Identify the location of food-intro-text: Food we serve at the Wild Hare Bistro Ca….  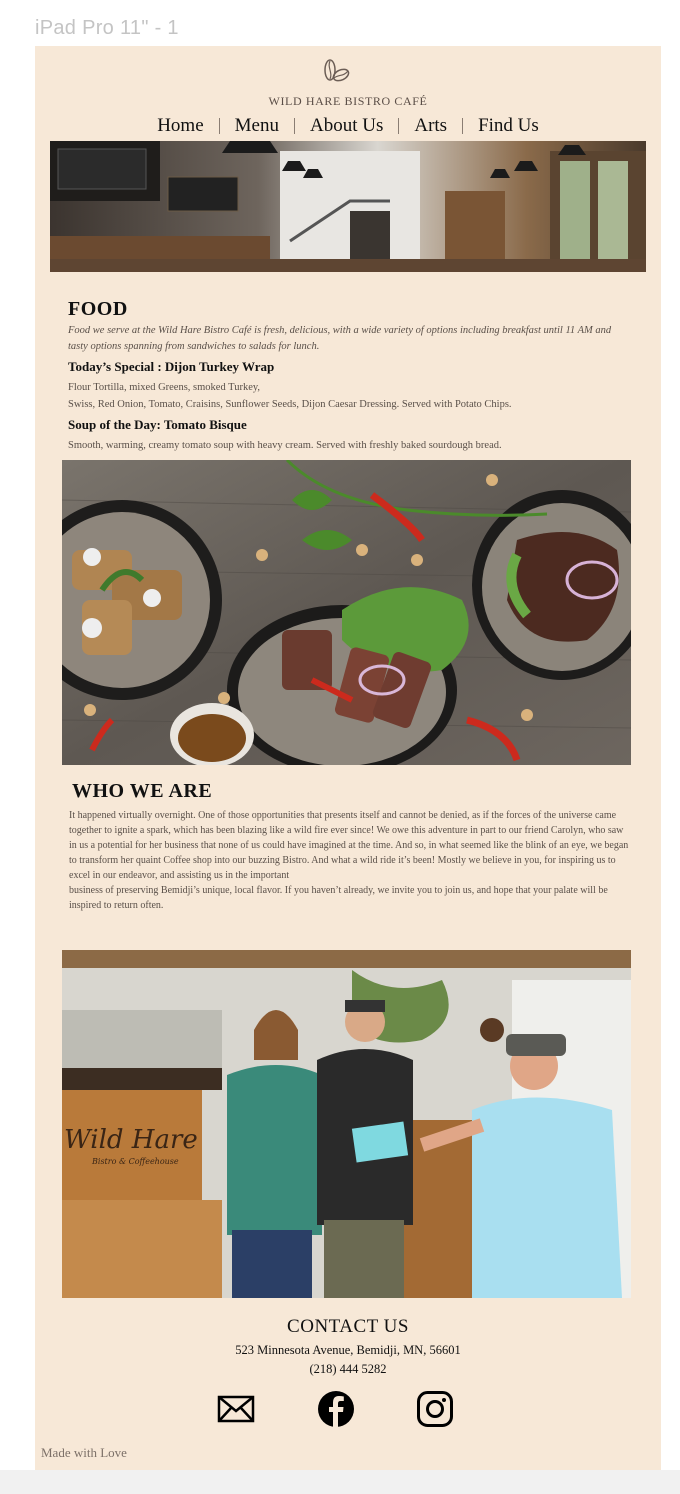
(340, 338).